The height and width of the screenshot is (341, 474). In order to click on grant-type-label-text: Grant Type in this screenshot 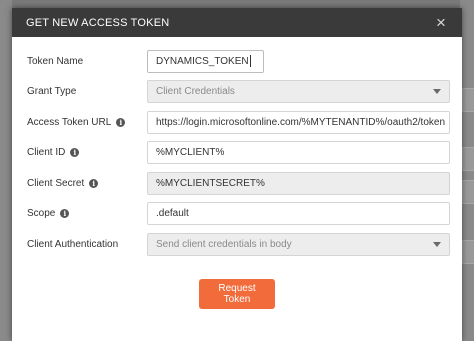, I will do `click(52, 92)`.